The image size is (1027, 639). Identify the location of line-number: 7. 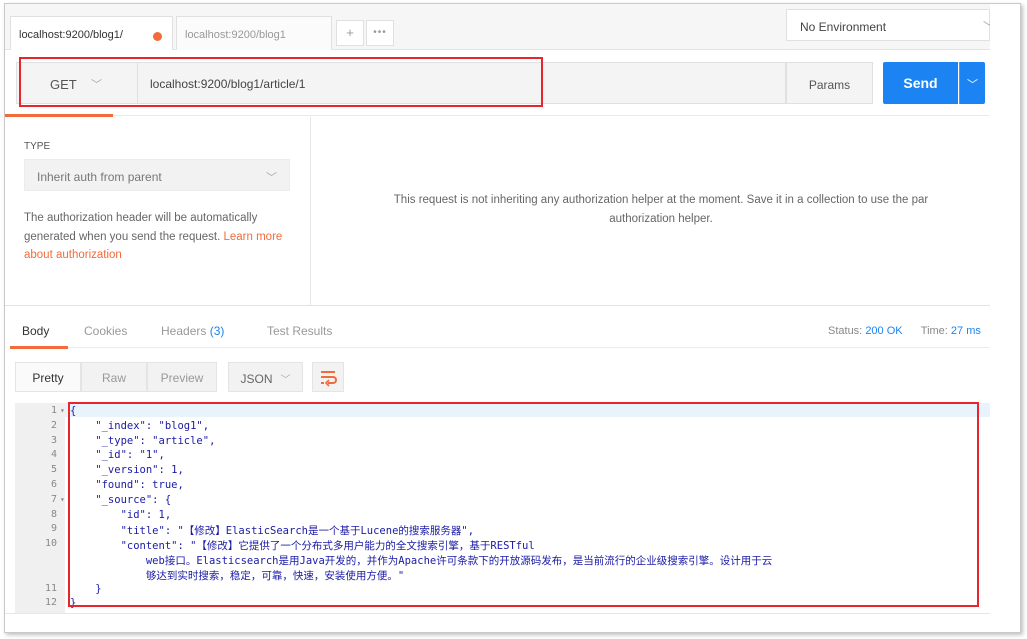
(53, 499).